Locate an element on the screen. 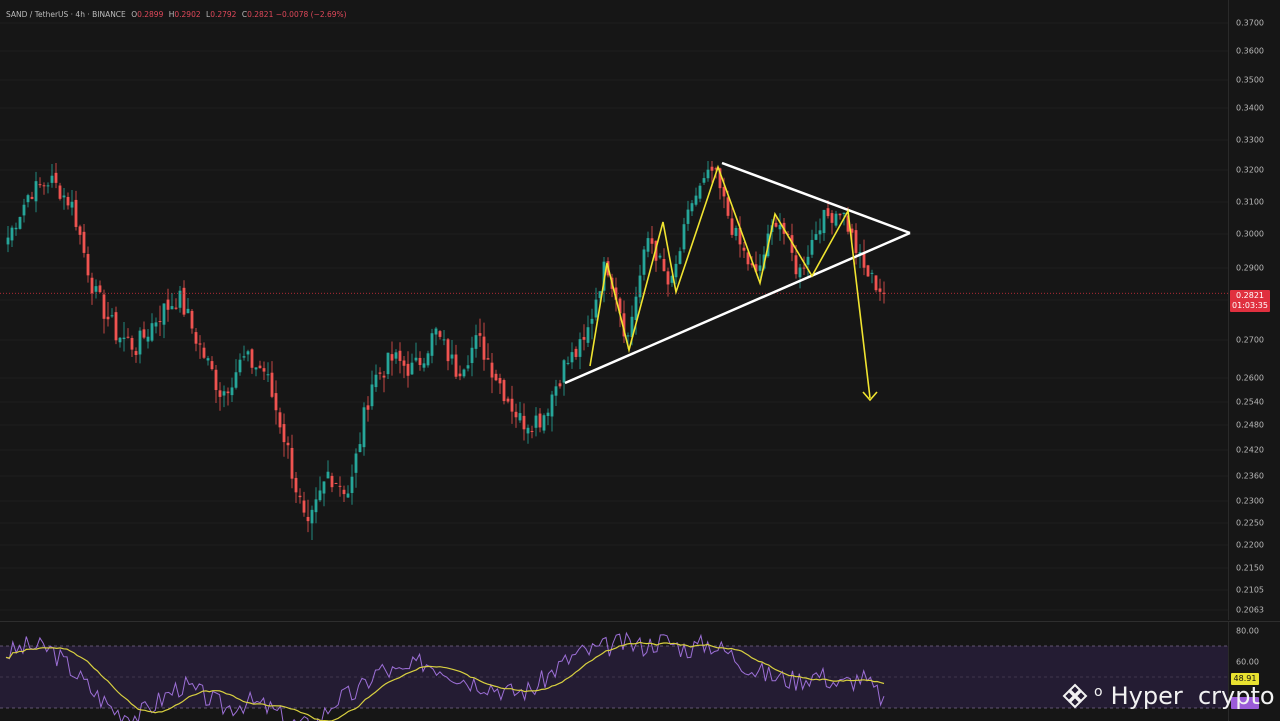 This screenshot has height=721, width=1280. price-axis-label: 0.2063 is located at coordinates (1250, 610).